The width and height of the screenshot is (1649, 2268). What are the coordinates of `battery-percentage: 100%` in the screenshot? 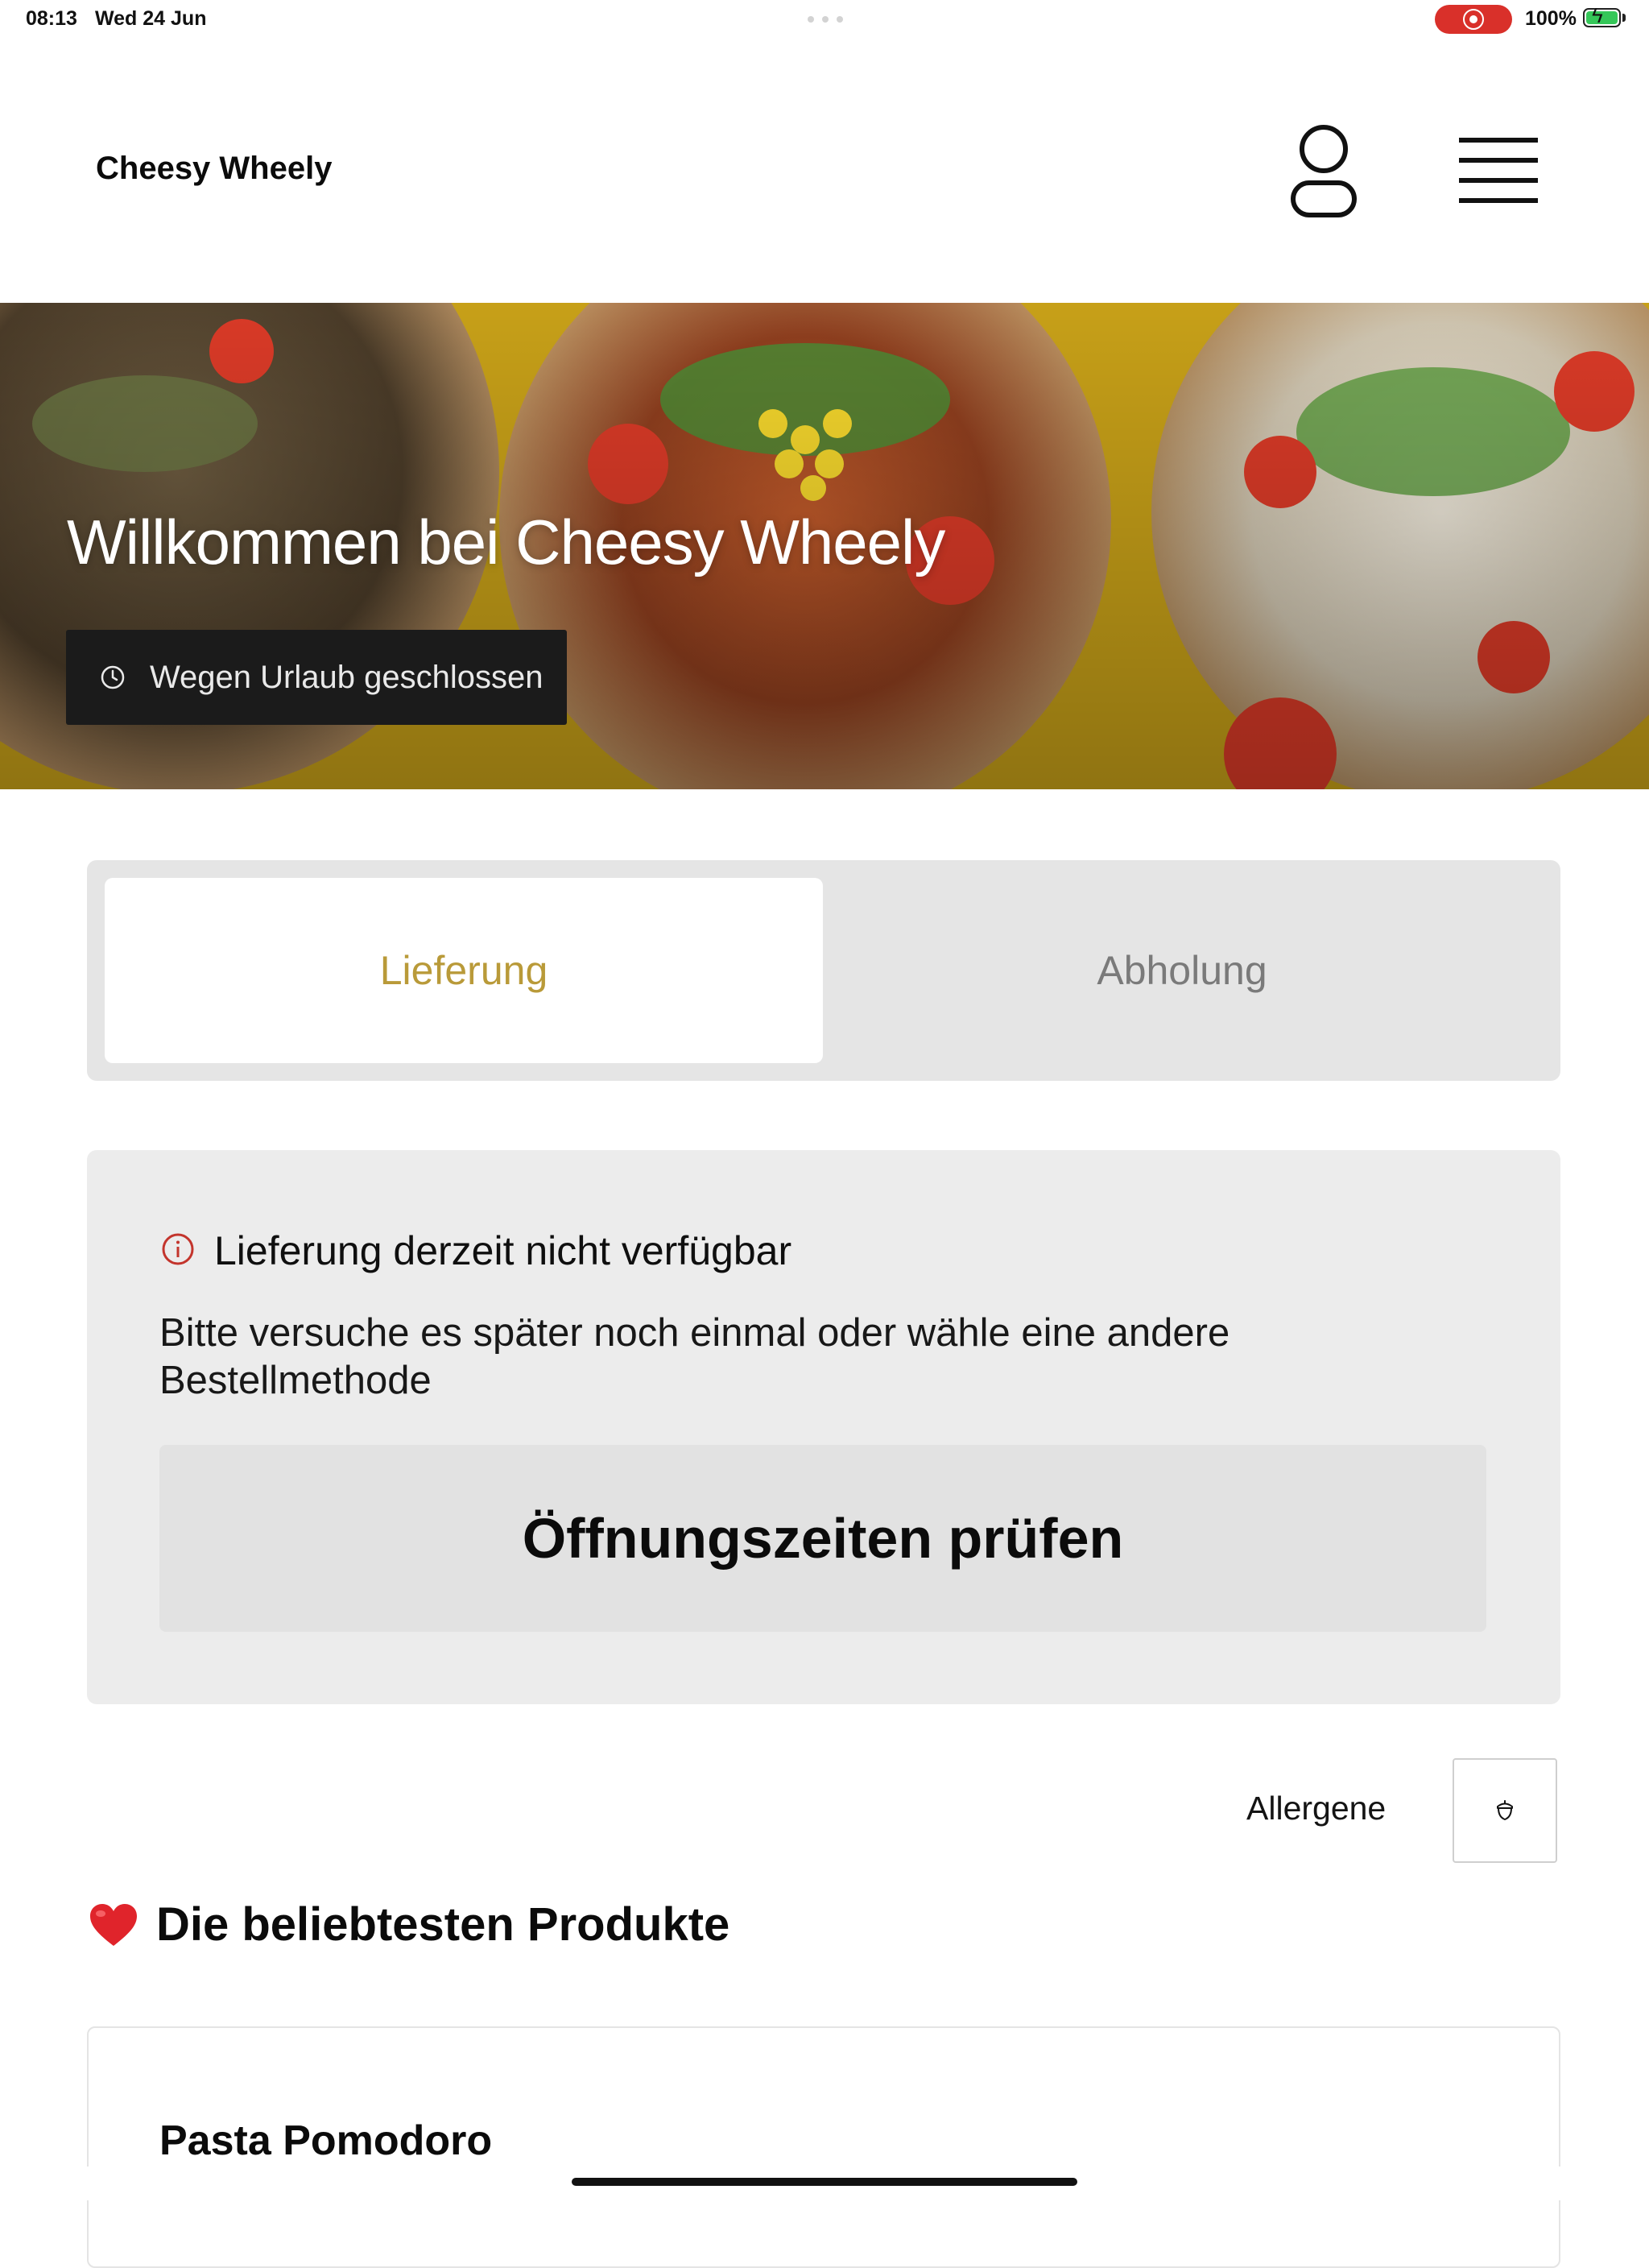 It's located at (1551, 18).